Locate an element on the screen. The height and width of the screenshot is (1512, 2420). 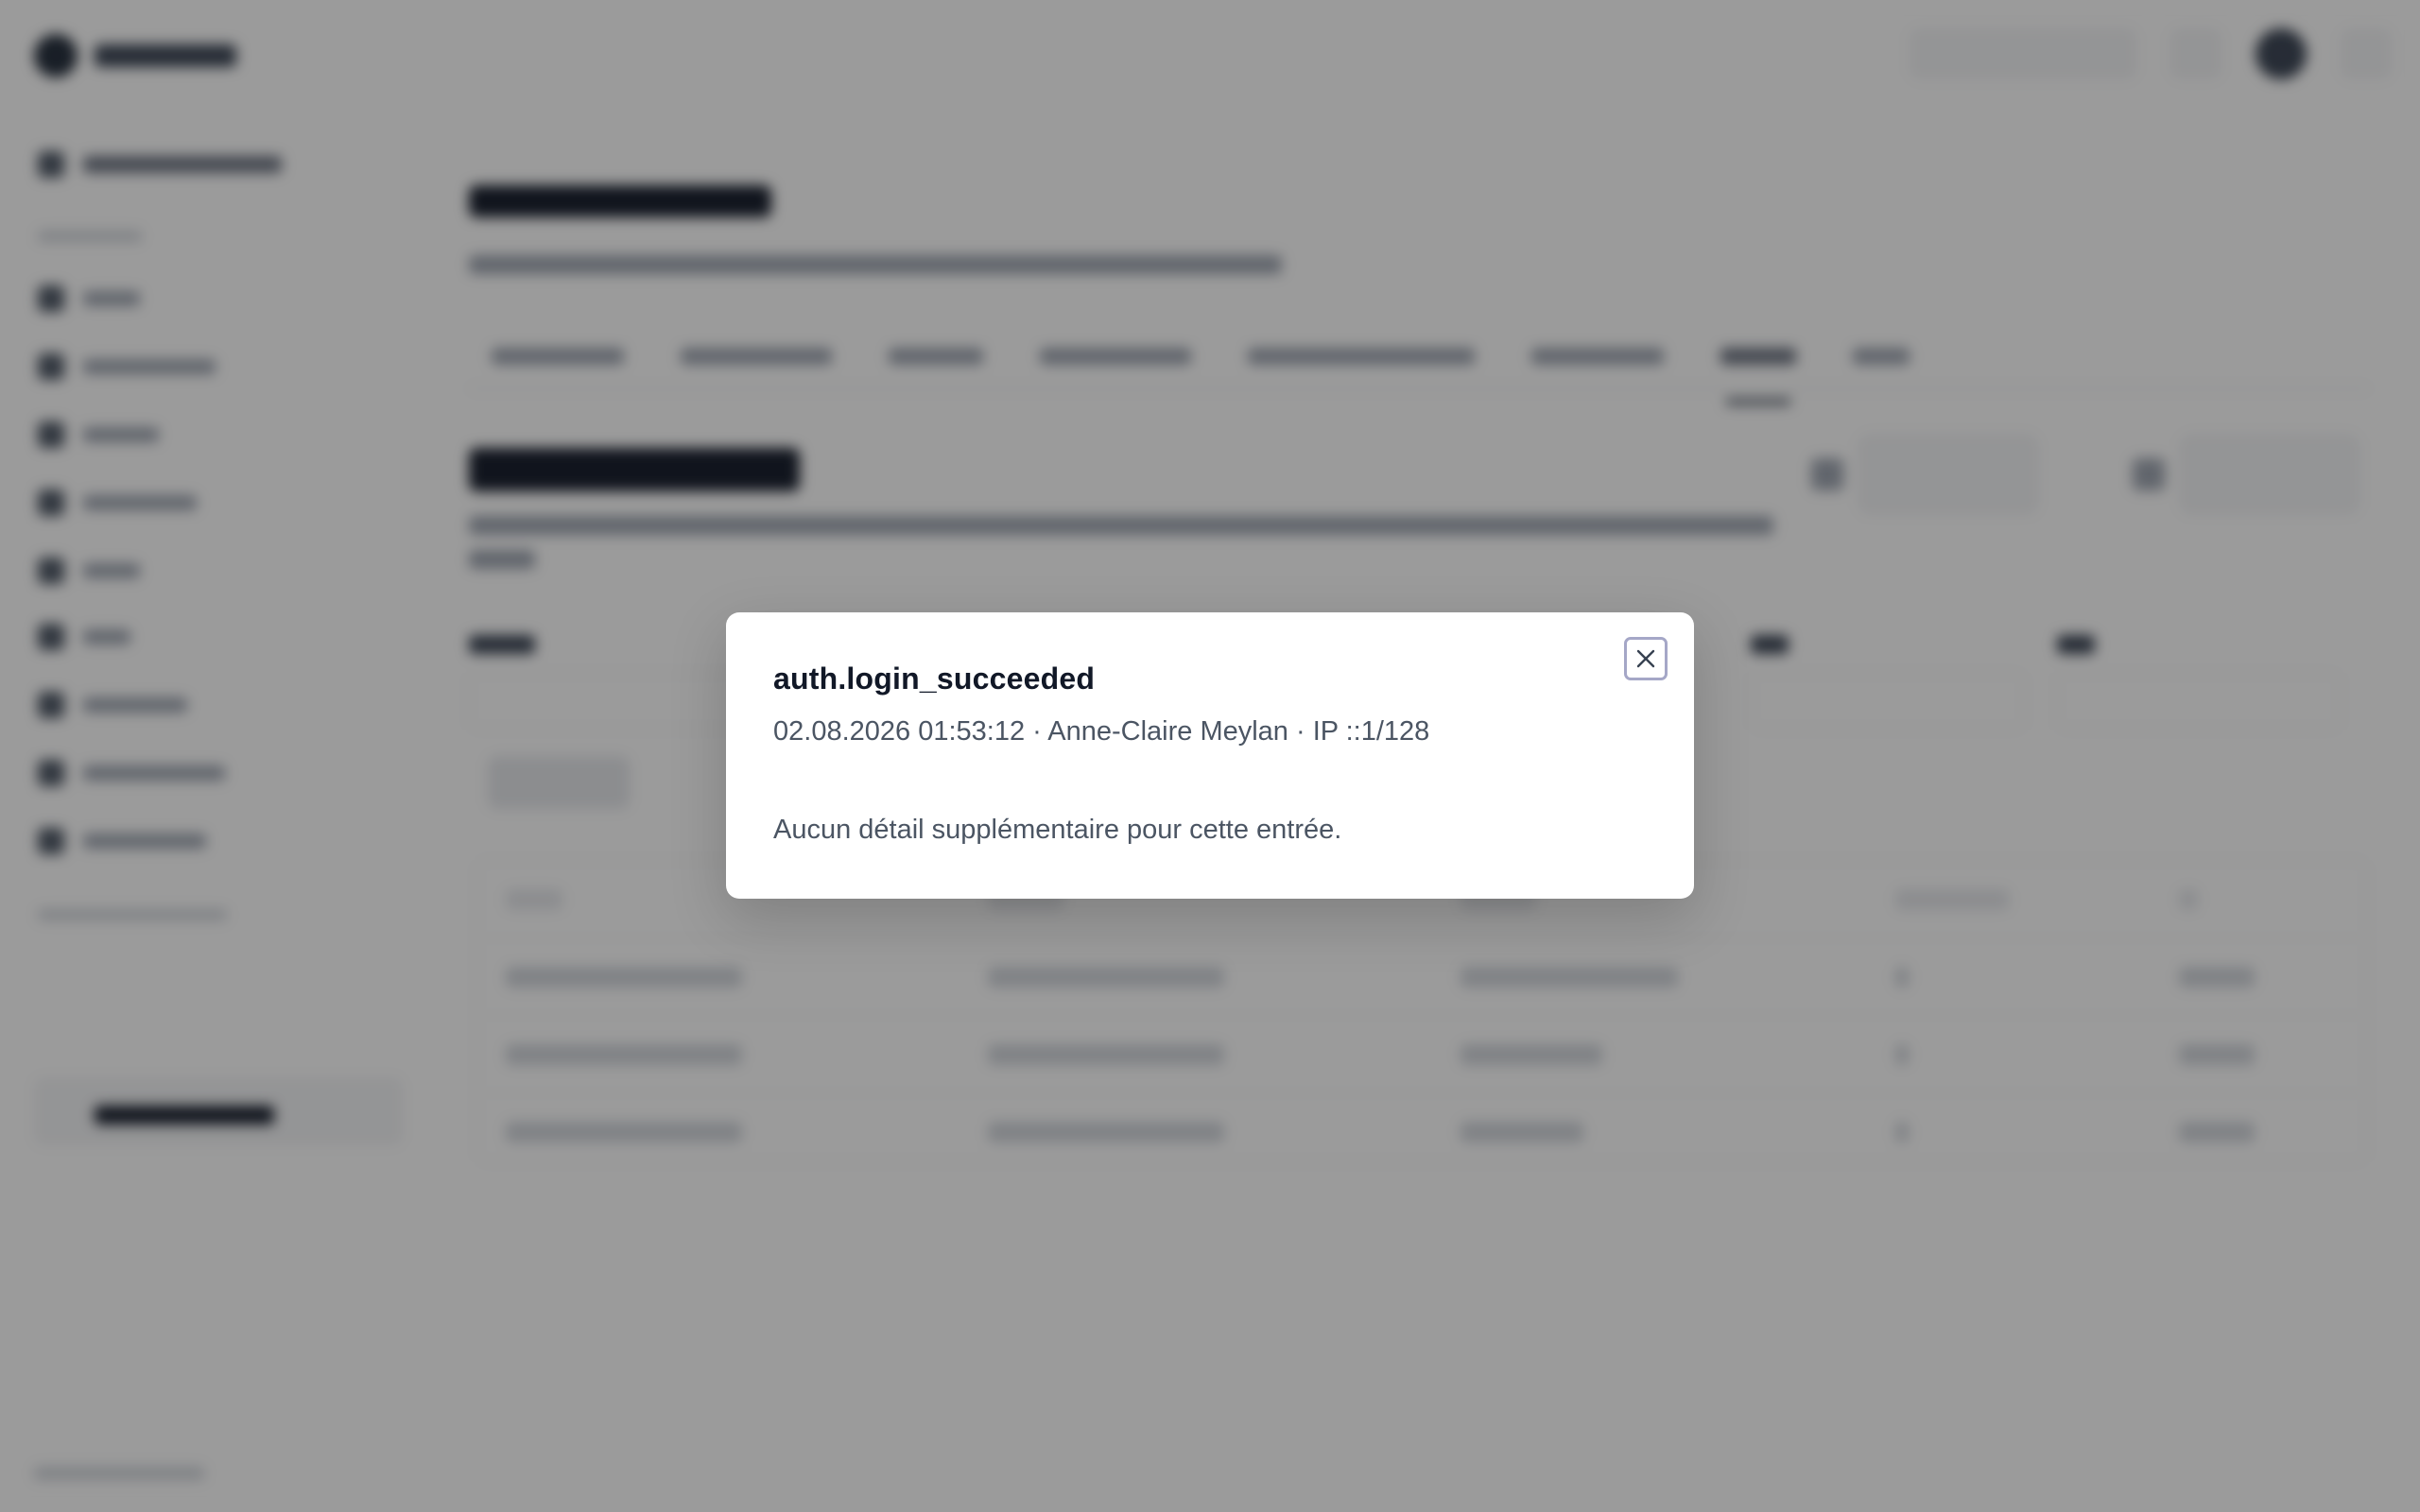
close-icon is located at coordinates (1645, 658).